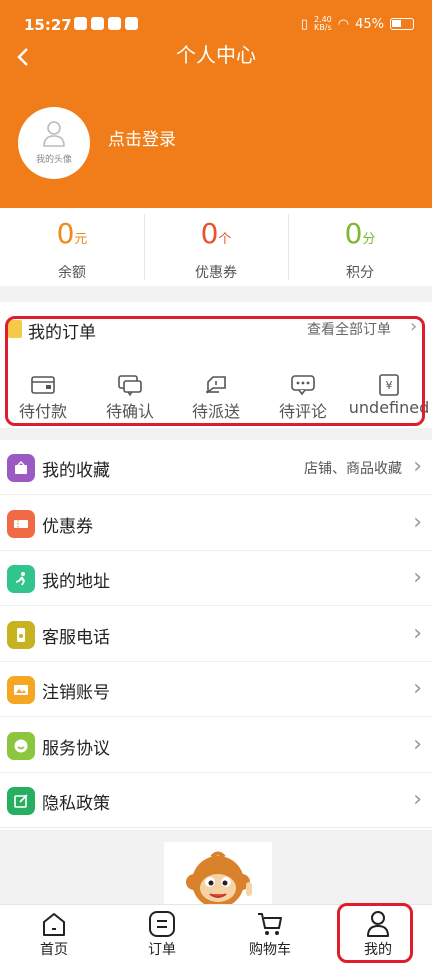 Image resolution: width=432 pixels, height=964 pixels. What do you see at coordinates (216, 523) in the screenshot?
I see `menu-item-coupons: 优惠券 ›` at bounding box center [216, 523].